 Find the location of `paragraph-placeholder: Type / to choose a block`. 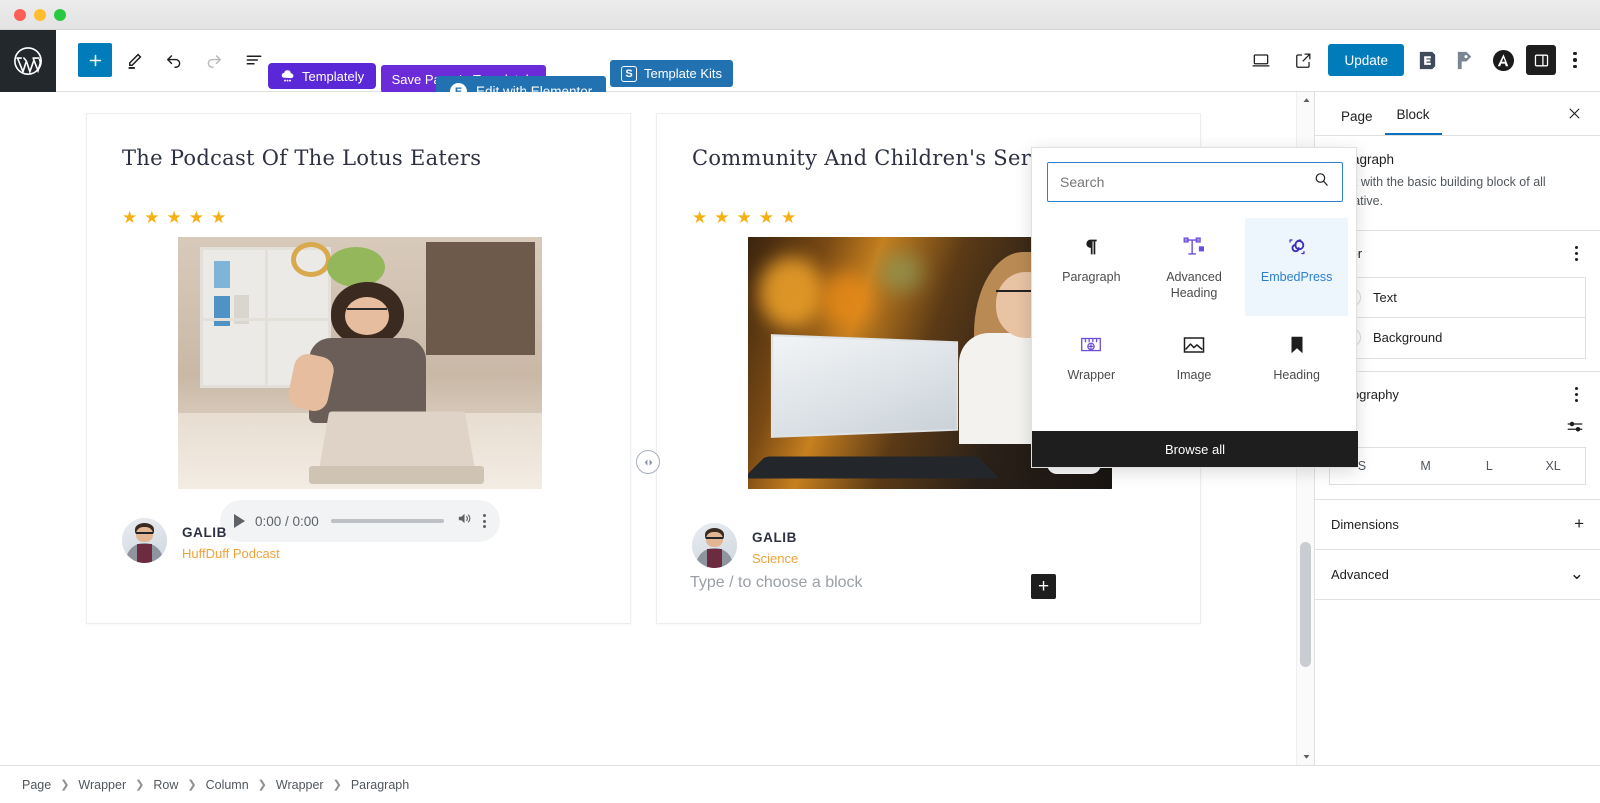

paragraph-placeholder: Type / to choose a block is located at coordinates (776, 583).